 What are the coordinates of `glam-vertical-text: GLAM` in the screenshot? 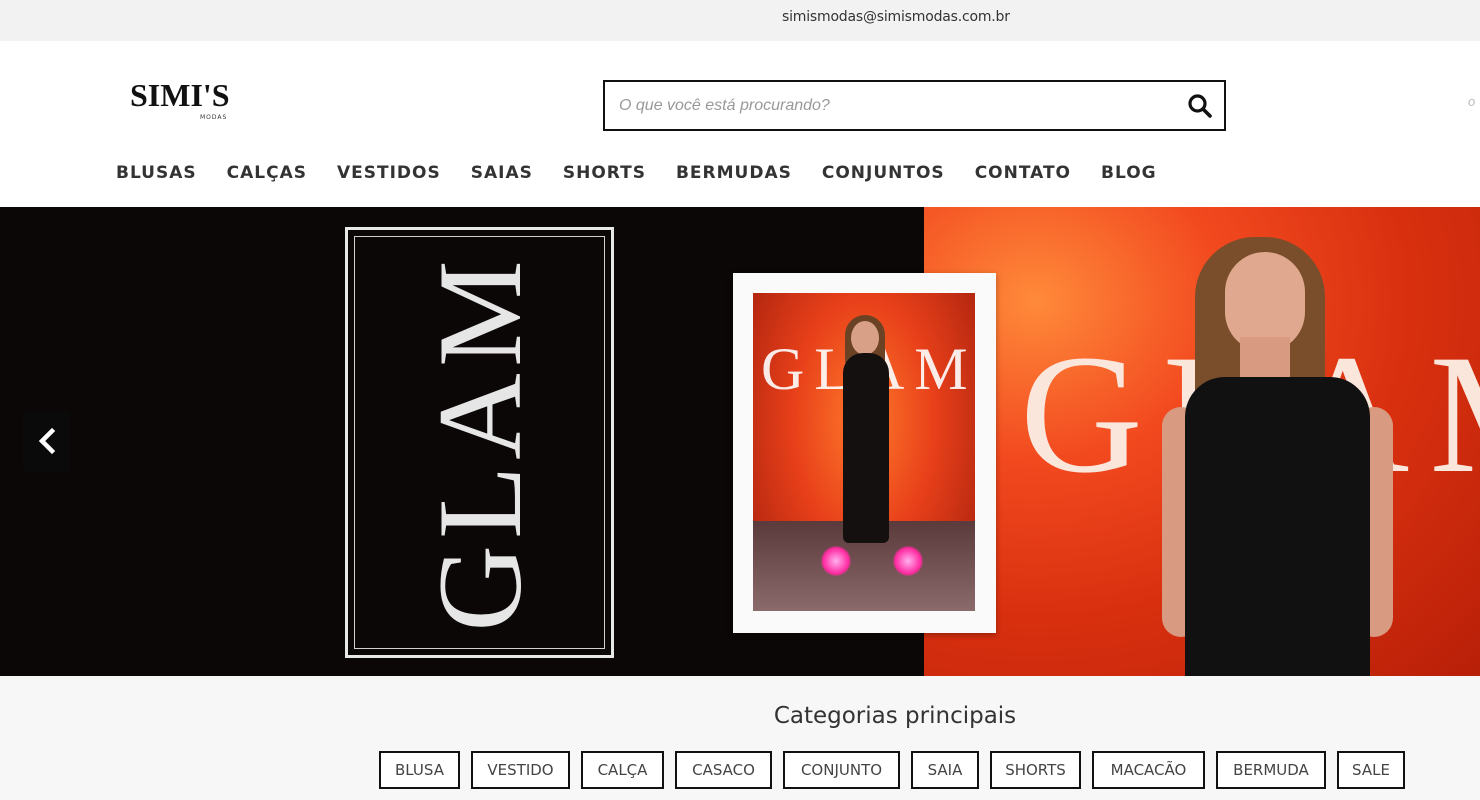 It's located at (479, 442).